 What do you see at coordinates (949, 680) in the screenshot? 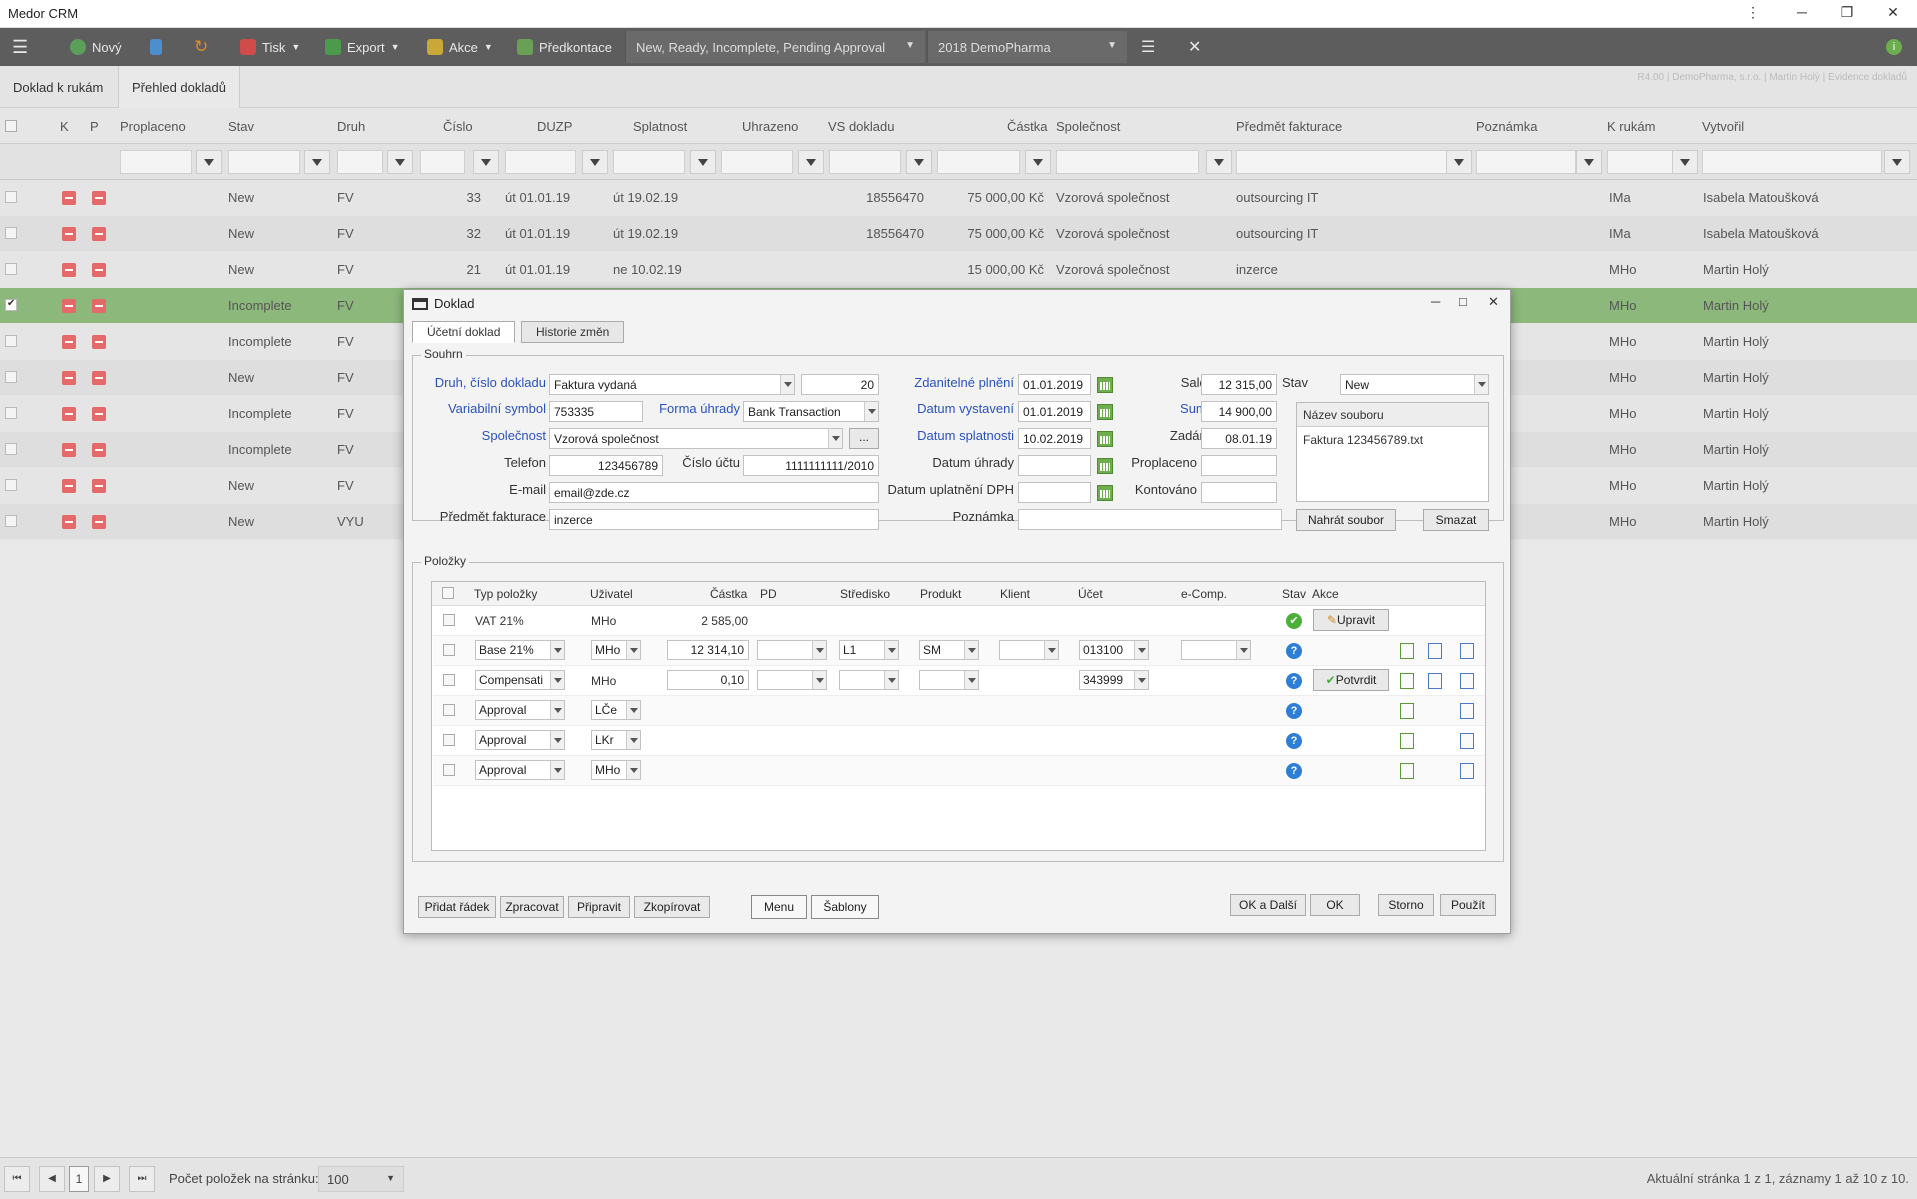
I see `item-produkt-select` at bounding box center [949, 680].